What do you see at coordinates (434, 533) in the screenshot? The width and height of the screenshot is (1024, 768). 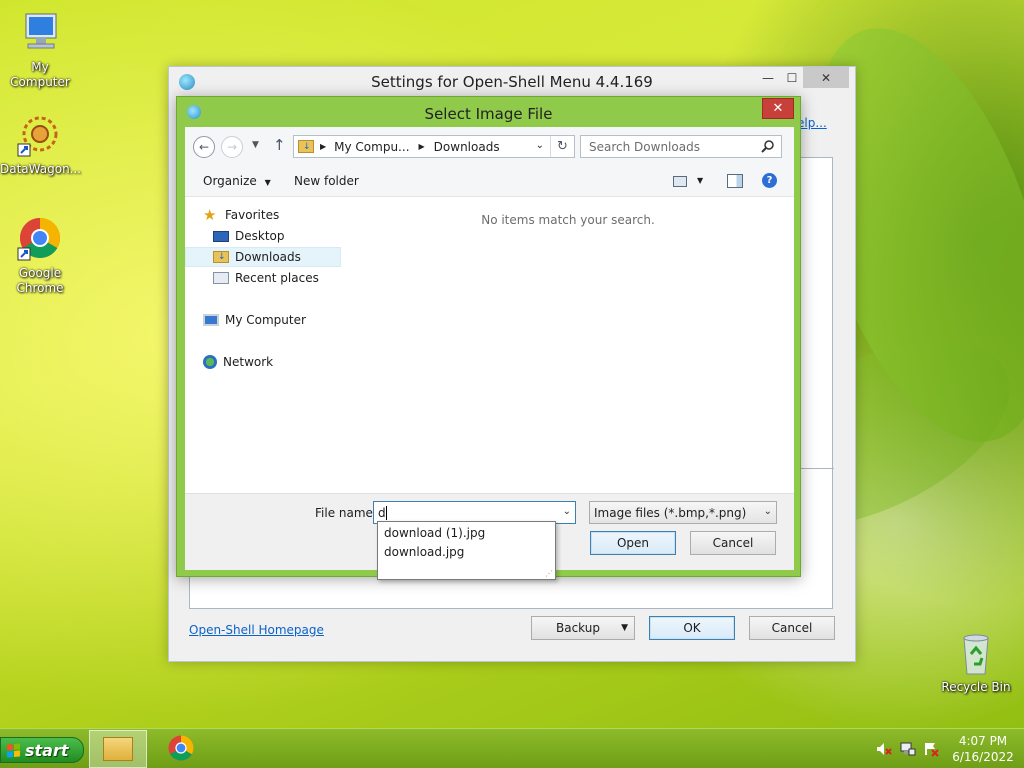 I see `autocomplete-item: download (1).jpg` at bounding box center [434, 533].